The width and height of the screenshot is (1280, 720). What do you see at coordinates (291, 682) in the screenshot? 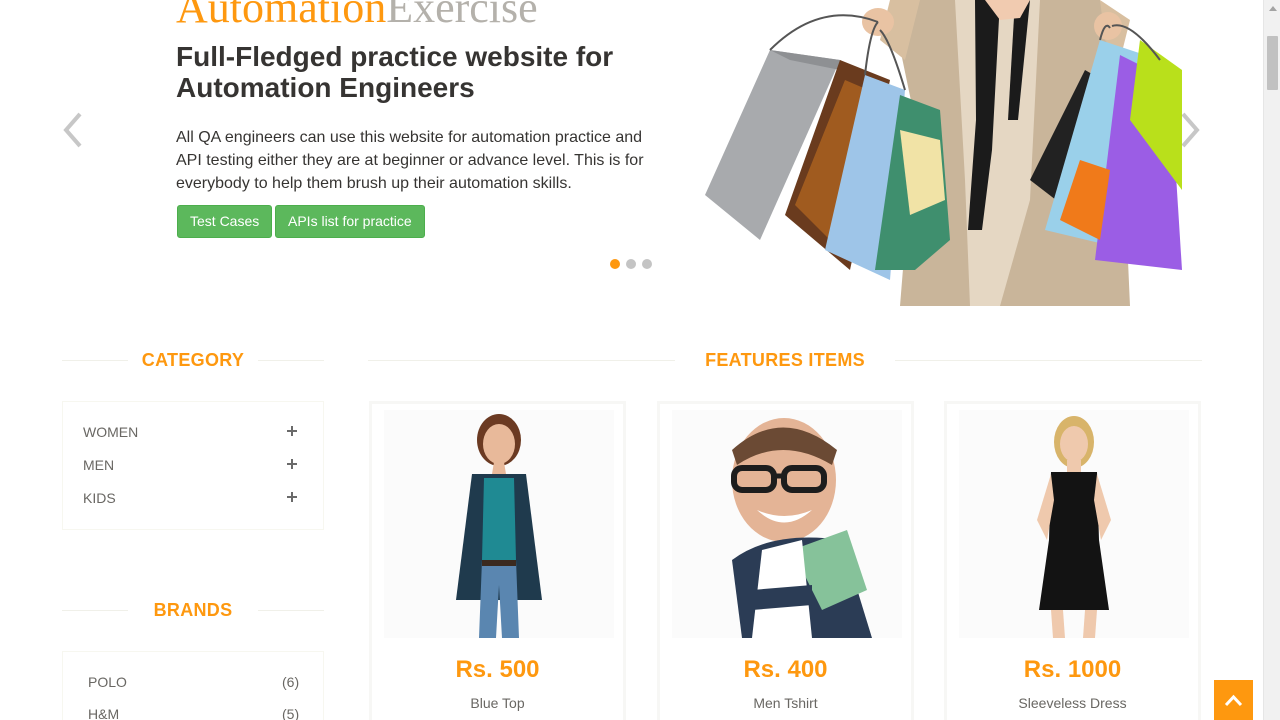
I see `brand-polo-count: (6)` at bounding box center [291, 682].